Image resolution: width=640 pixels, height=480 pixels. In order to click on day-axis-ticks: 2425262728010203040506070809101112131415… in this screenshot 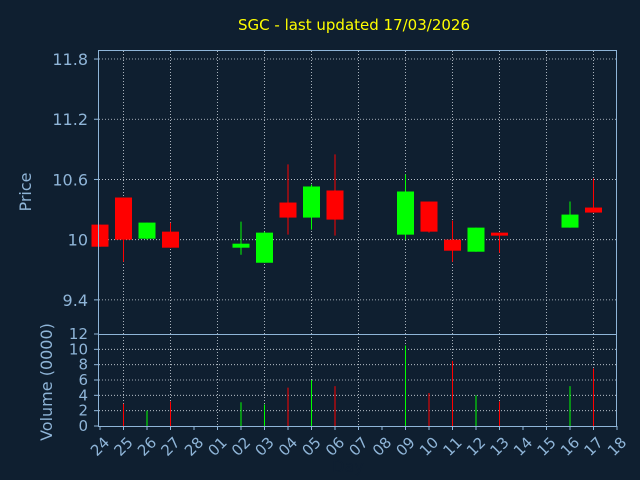, I will do `click(358, 443)`.